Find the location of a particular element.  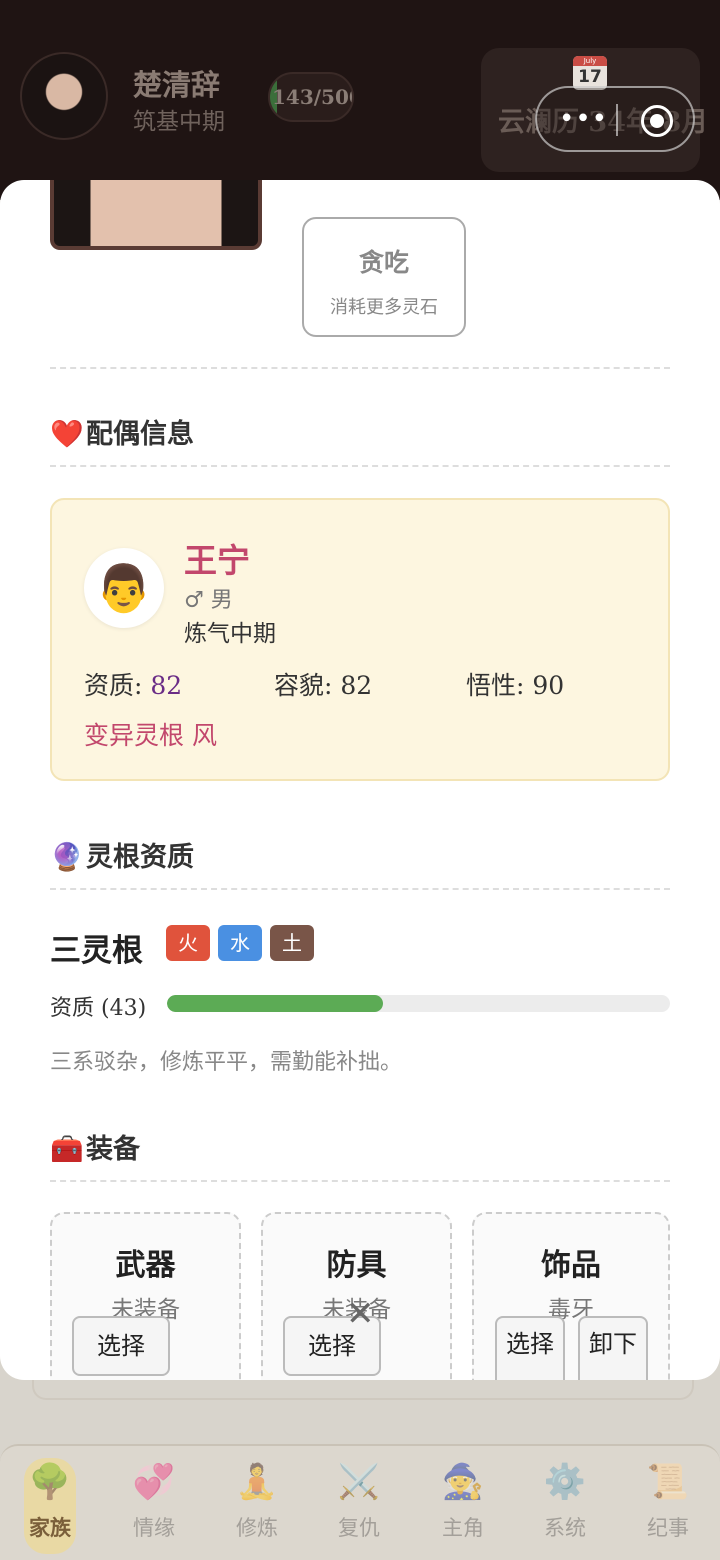

nav-label: 主角 is located at coordinates (463, 1528).